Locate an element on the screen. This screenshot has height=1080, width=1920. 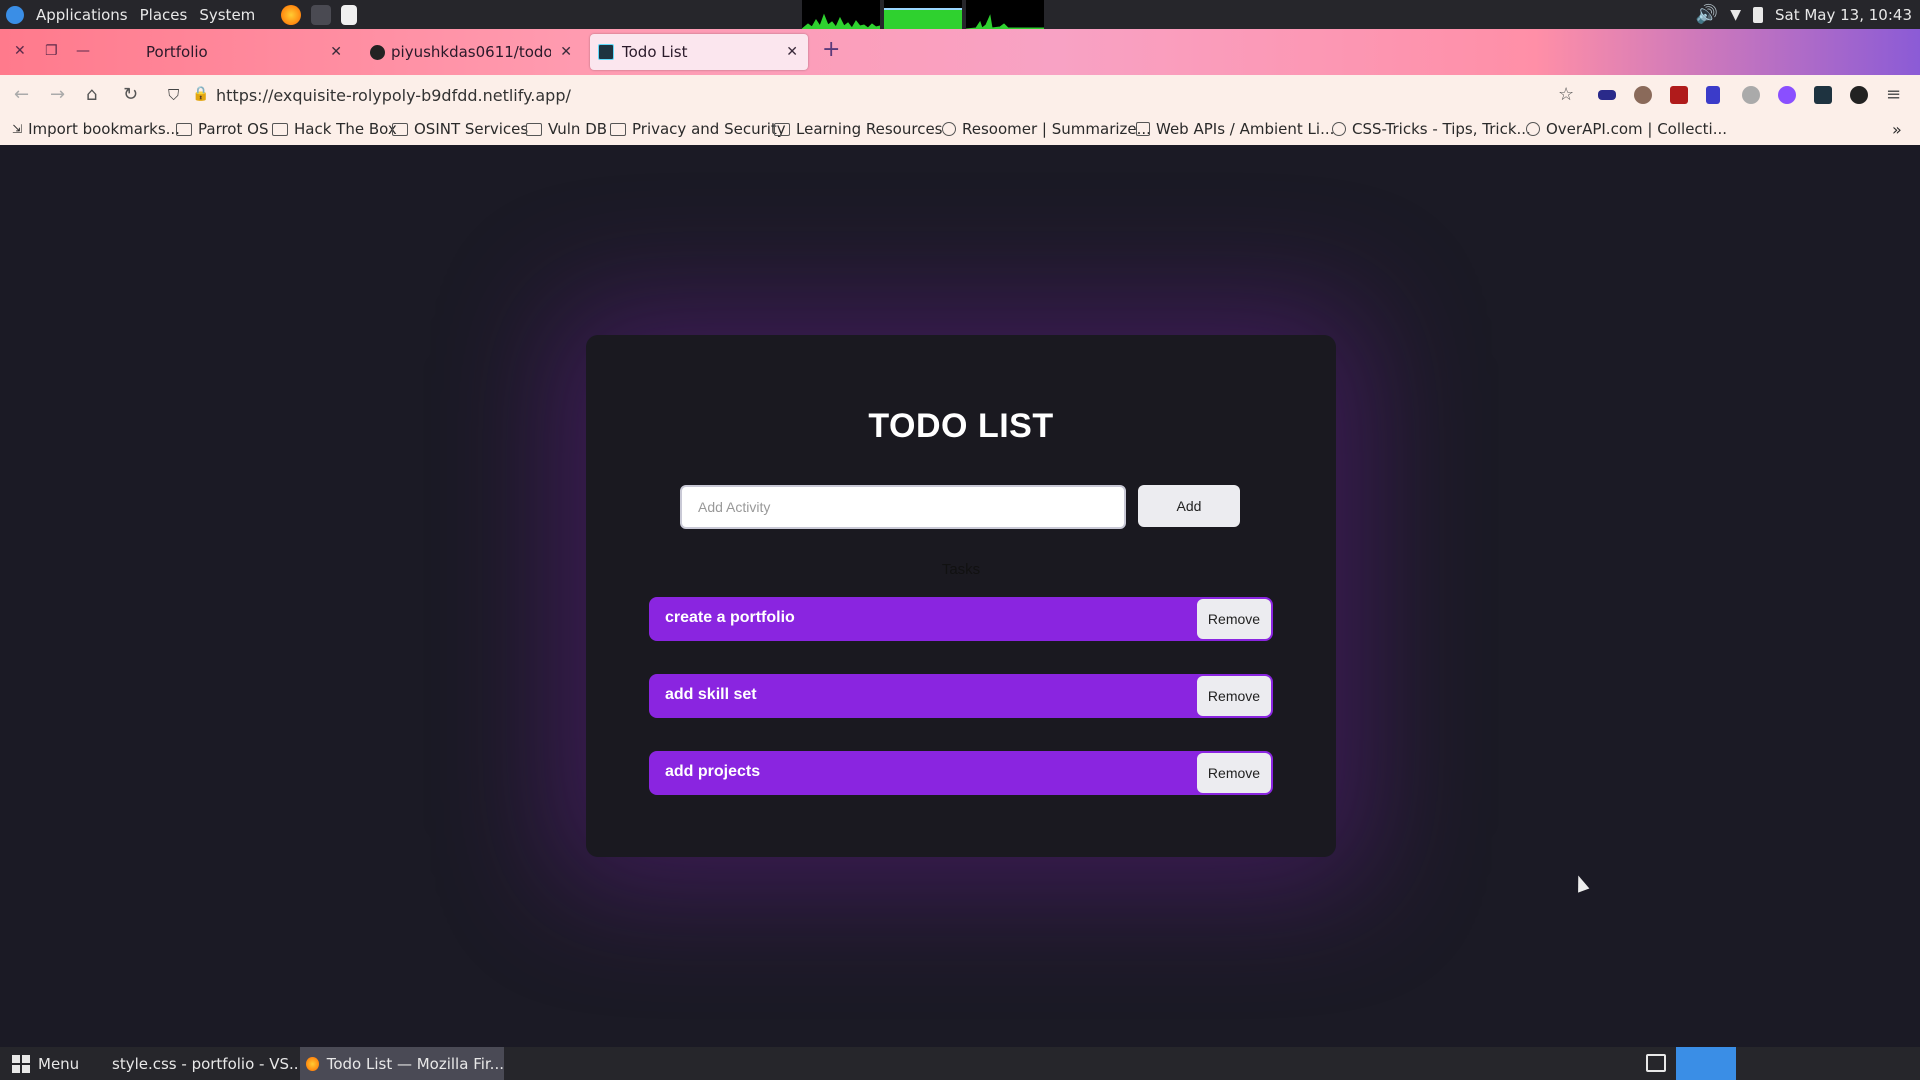
bookmarks-overflow-icon: » is located at coordinates (1897, 129).